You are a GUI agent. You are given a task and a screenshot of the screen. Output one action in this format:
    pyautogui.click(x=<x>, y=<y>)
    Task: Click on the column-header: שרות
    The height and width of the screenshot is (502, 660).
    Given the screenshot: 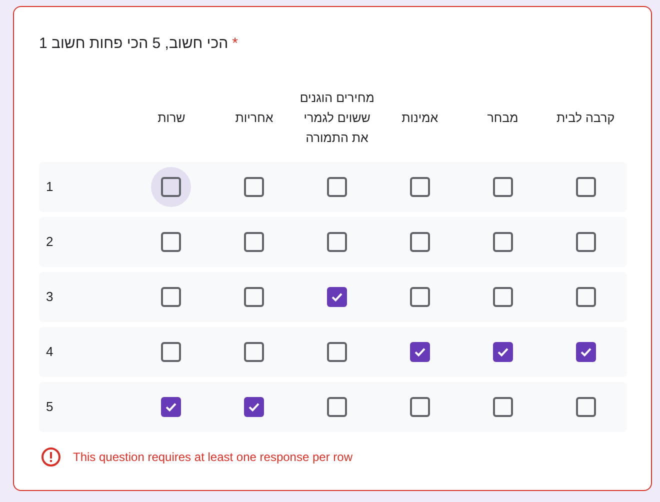 What is the action you would take?
    pyautogui.click(x=172, y=118)
    